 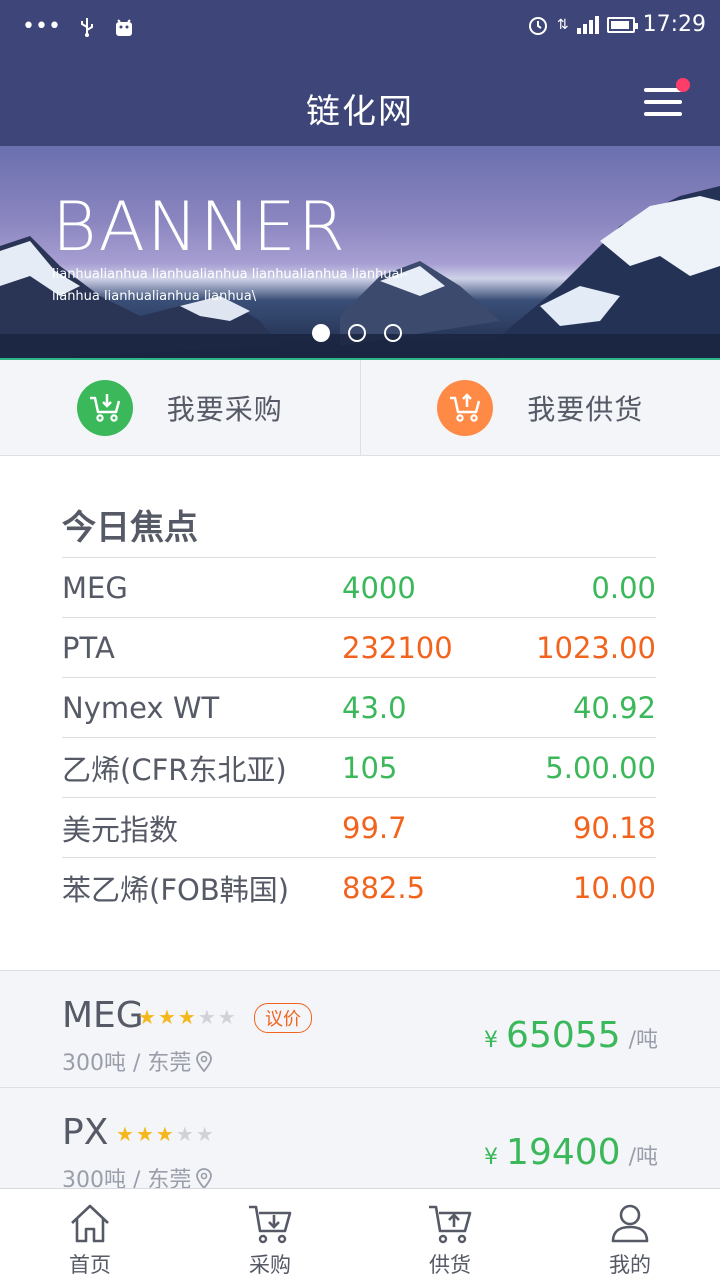 I want to click on menu-button, so click(x=667, y=98).